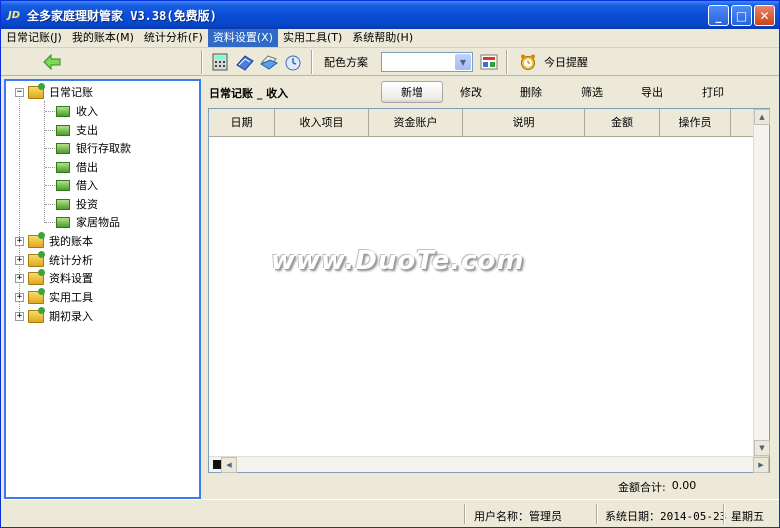 The image size is (780, 528). I want to click on tree-item-tools: + 实用工具, so click(54, 296).